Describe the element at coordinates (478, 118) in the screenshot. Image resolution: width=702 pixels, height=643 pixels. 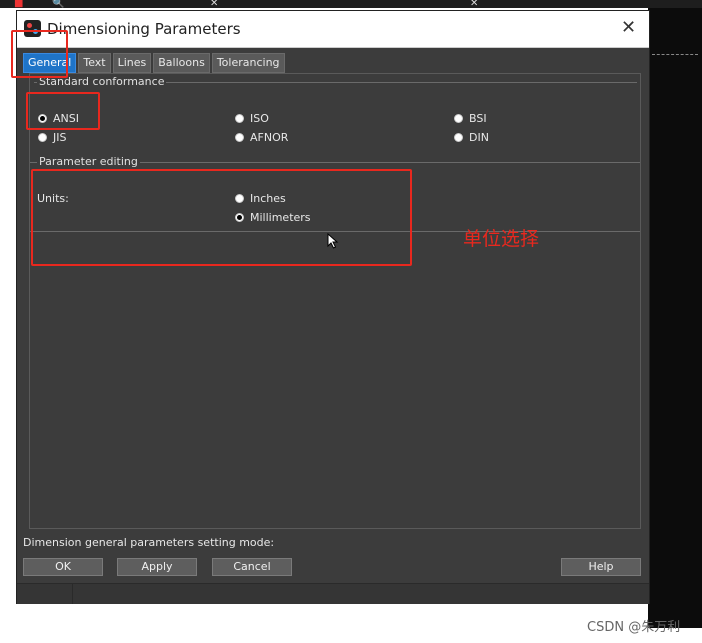
I see `radio-label: BSI` at that location.